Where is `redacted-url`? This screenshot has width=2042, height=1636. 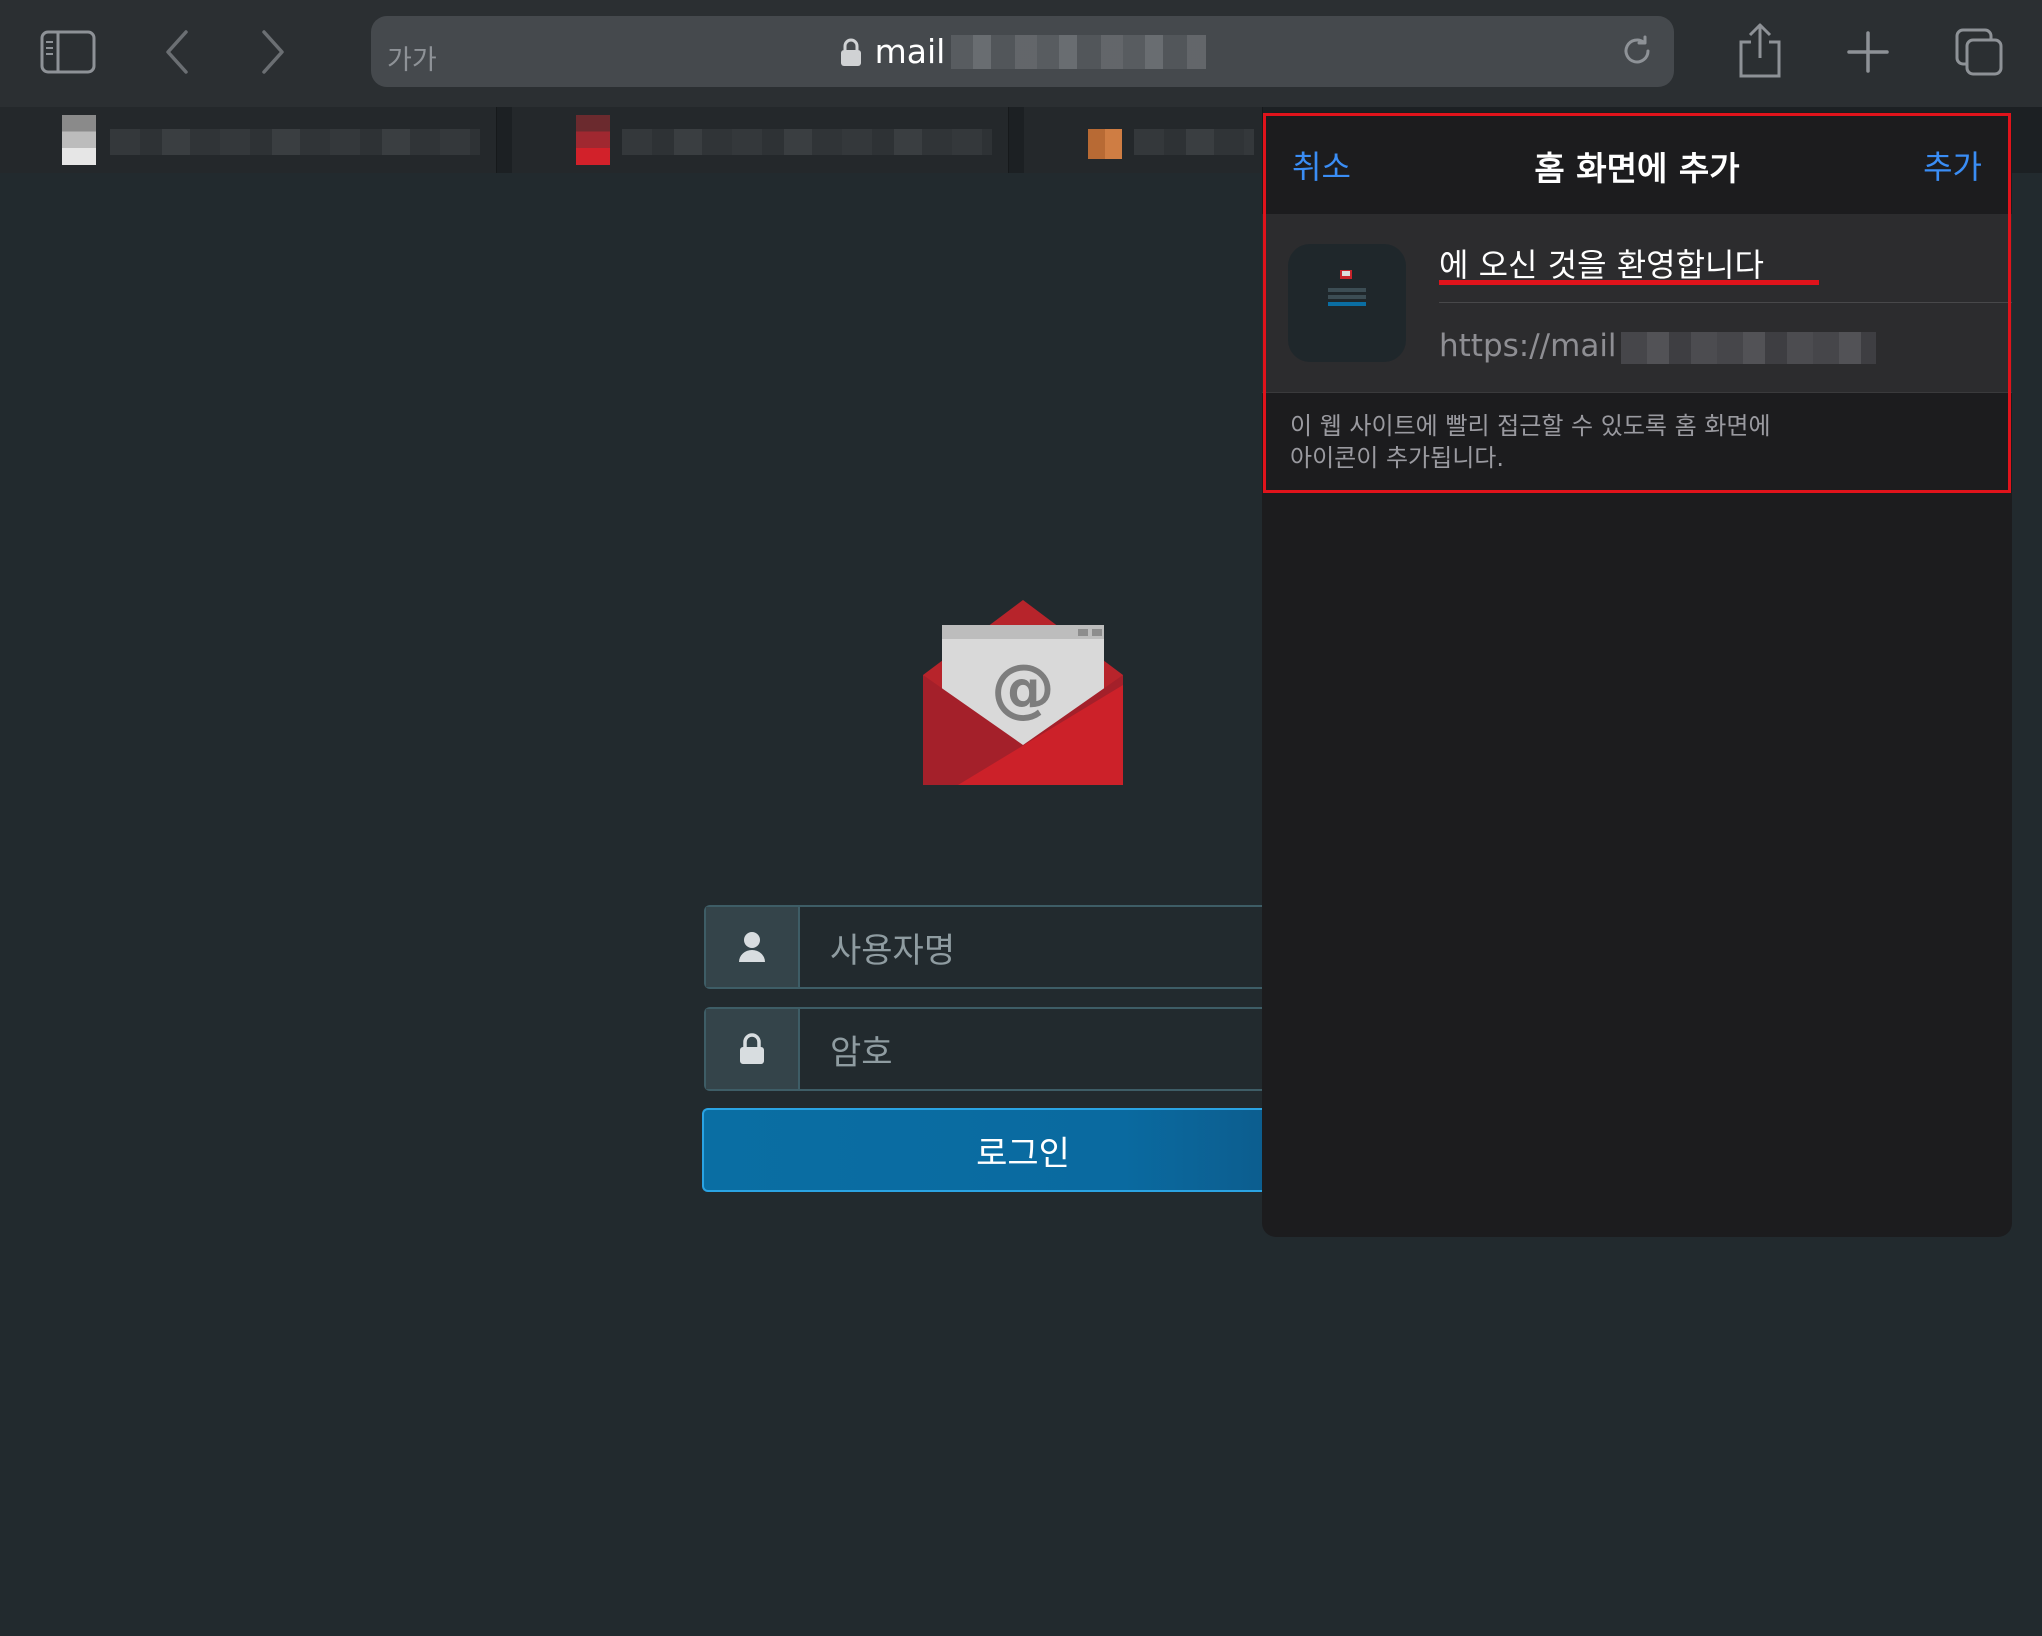
redacted-url is located at coordinates (1079, 51).